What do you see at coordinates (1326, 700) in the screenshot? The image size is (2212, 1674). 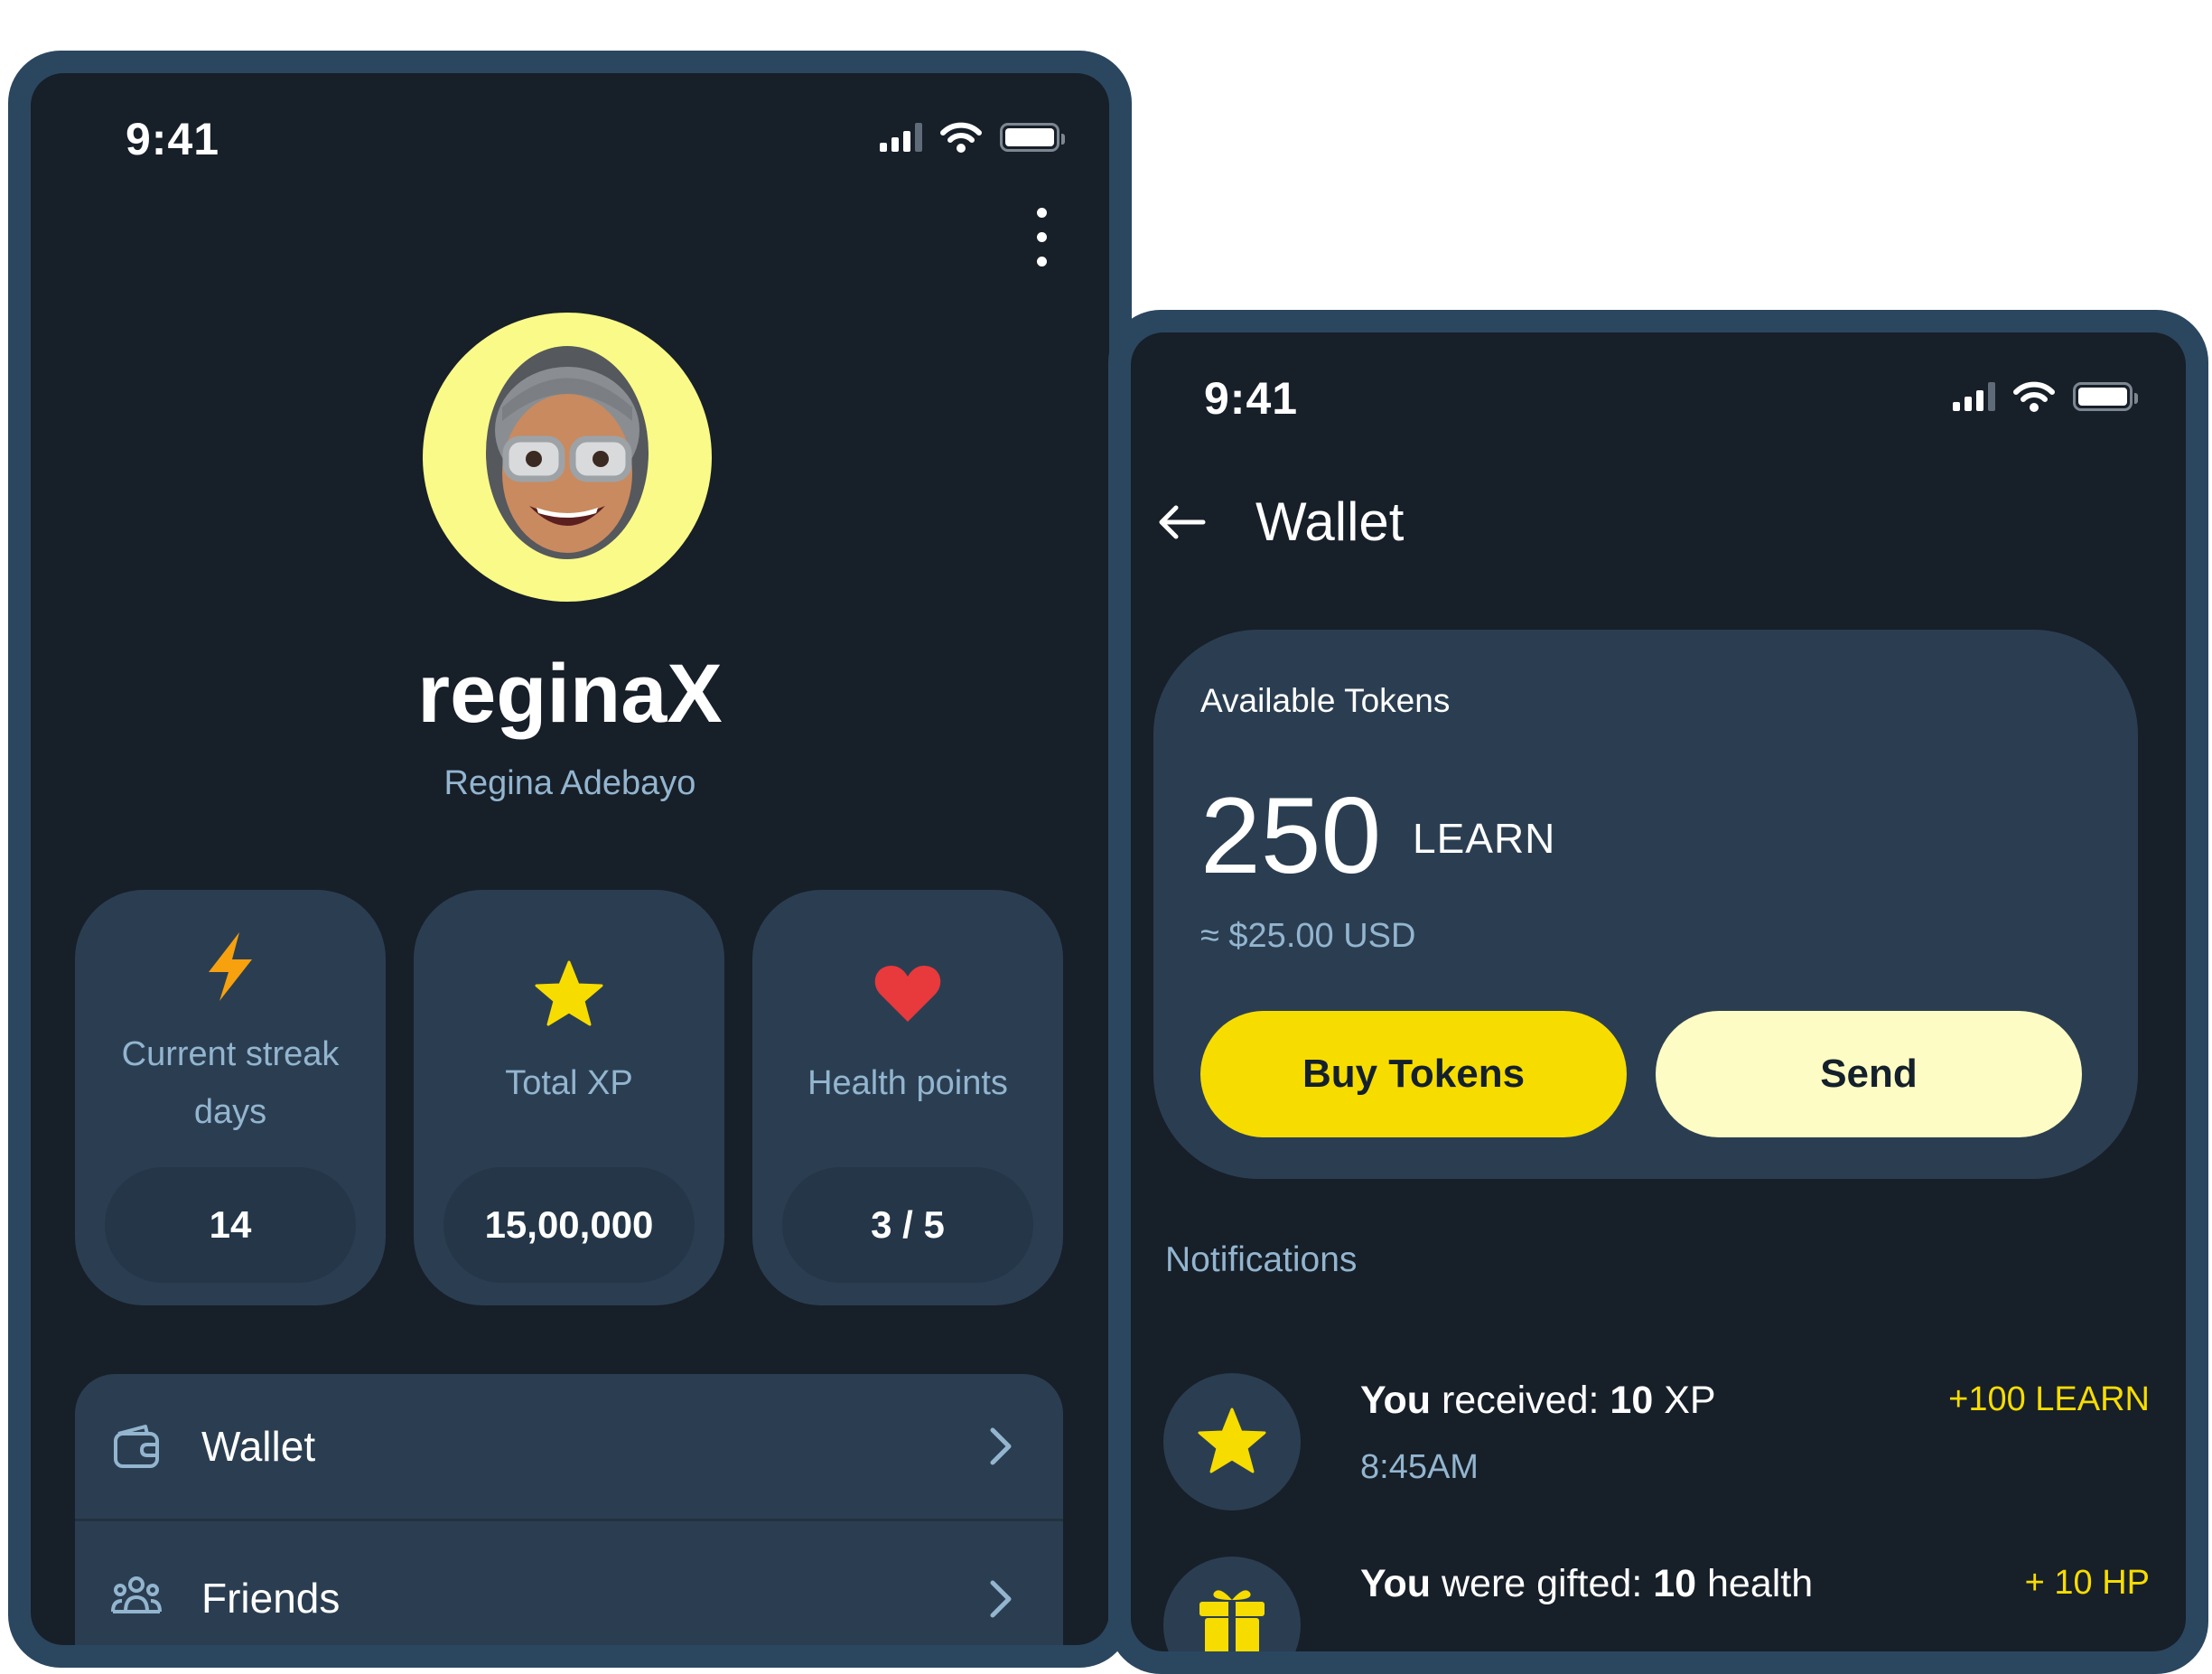 I see `card-heading: Available Tokens` at bounding box center [1326, 700].